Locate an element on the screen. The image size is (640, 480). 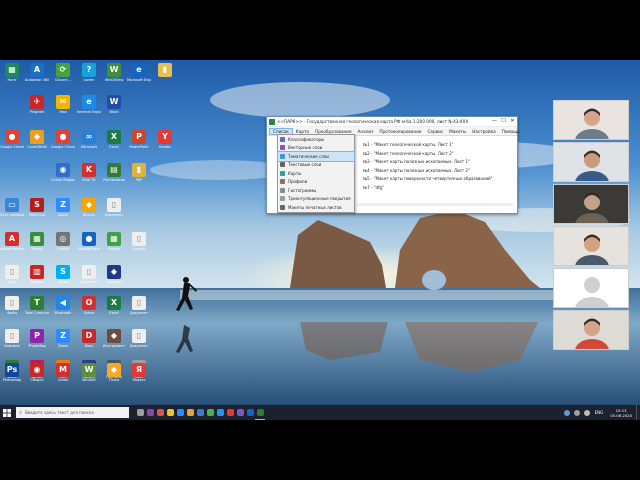
desktop-icon: ▥ Reader is located at coordinates (37, 279).